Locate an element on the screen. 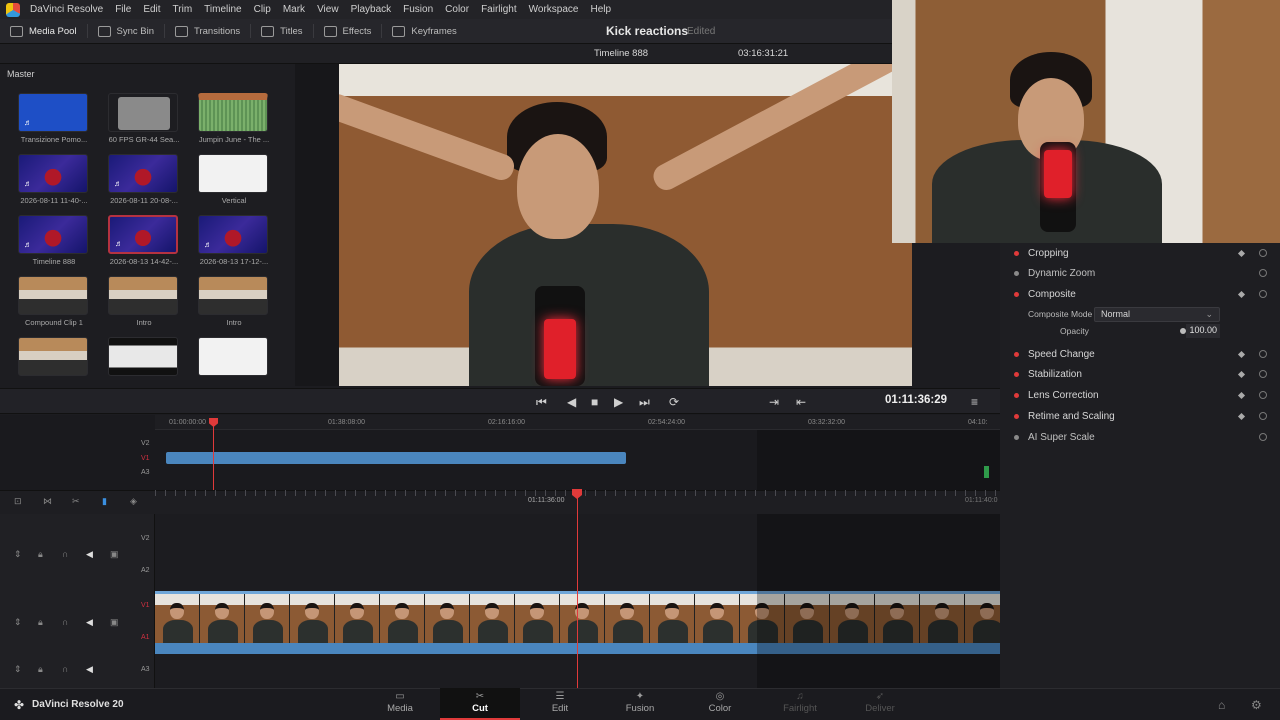  inspector-section: Retime and Scaling is located at coordinates (1140, 416).